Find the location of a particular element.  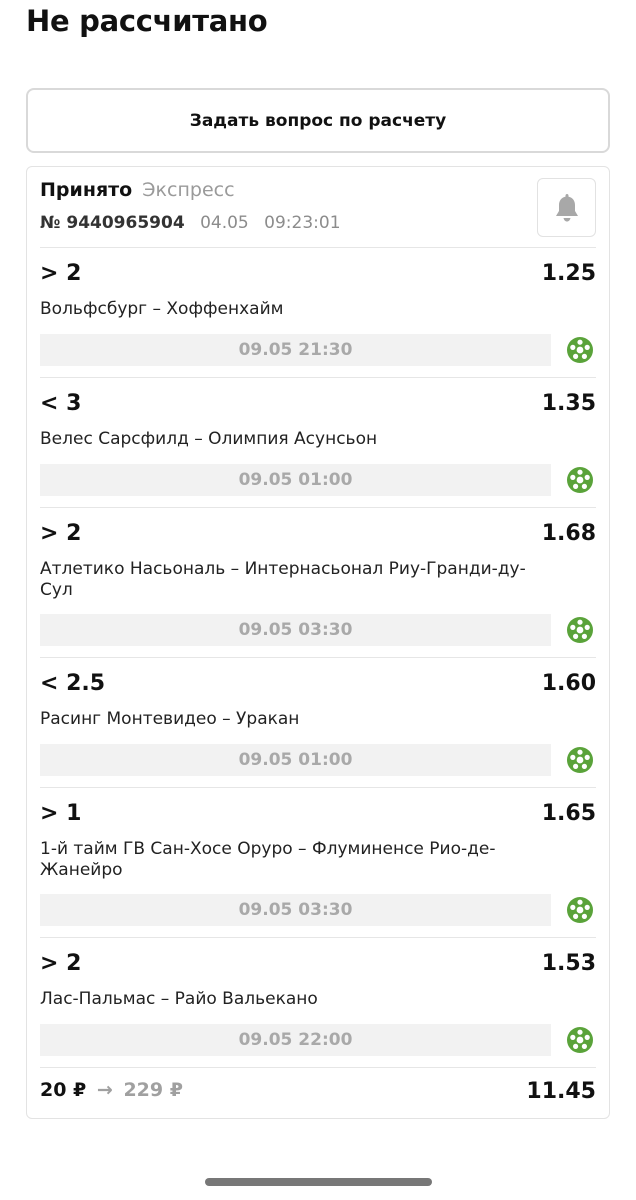

bell-icon is located at coordinates (566, 207).